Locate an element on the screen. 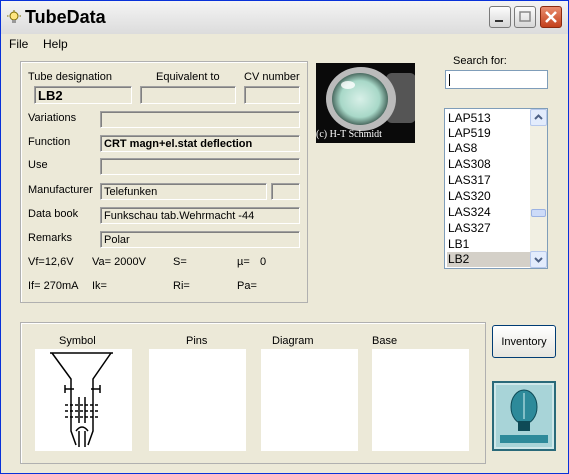 Image resolution: width=569 pixels, height=474 pixels. list-item-selected: LB2 is located at coordinates (489, 259).